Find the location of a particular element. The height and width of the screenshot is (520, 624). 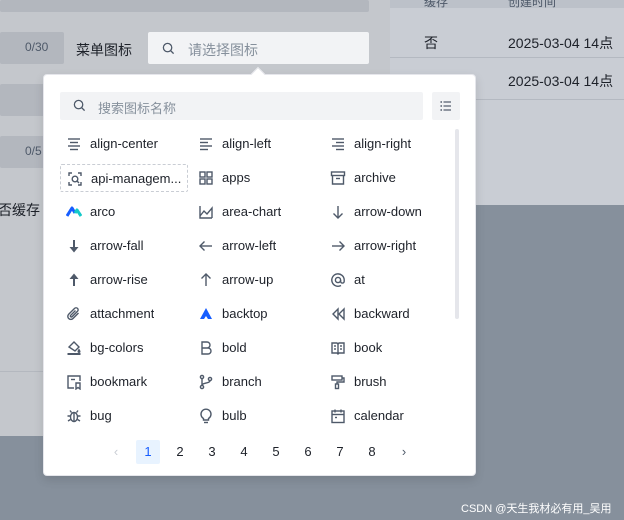

book-icon is located at coordinates (338, 348).